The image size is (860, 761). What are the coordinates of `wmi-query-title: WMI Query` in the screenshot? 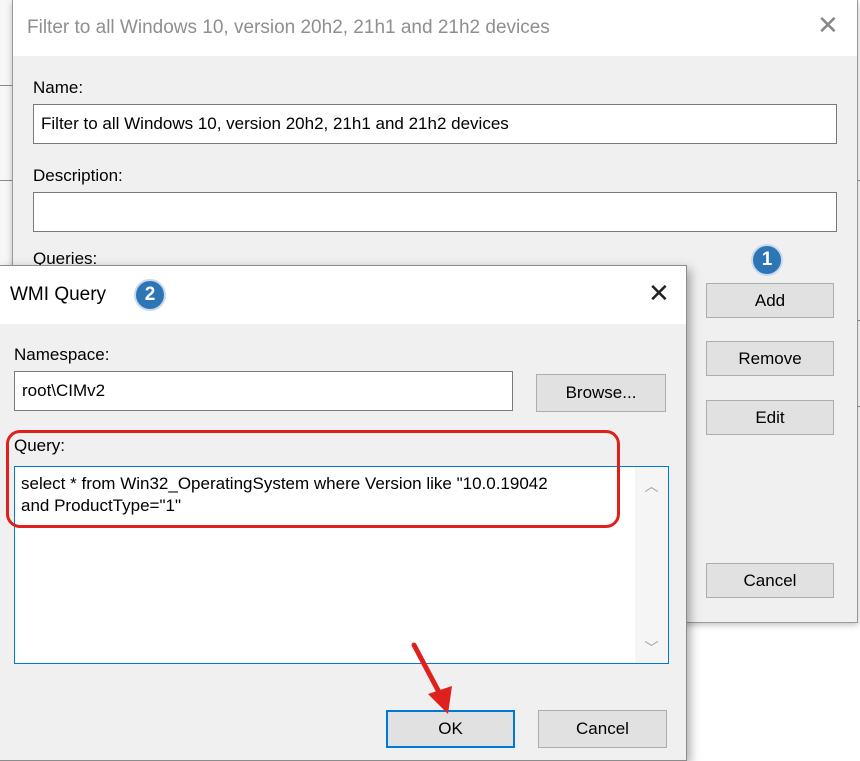 It's located at (58, 294).